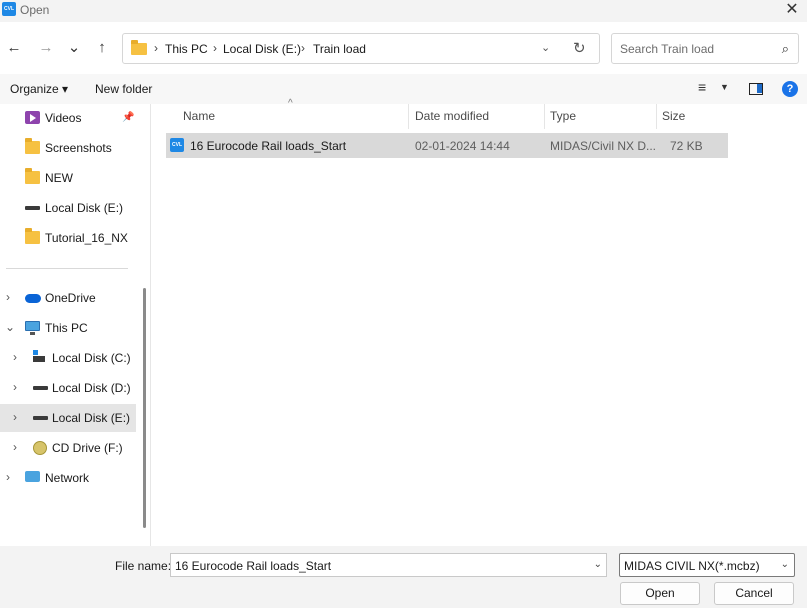  Describe the element at coordinates (462, 146) in the screenshot. I see `file-date: 02-01-2024 14:44` at that location.